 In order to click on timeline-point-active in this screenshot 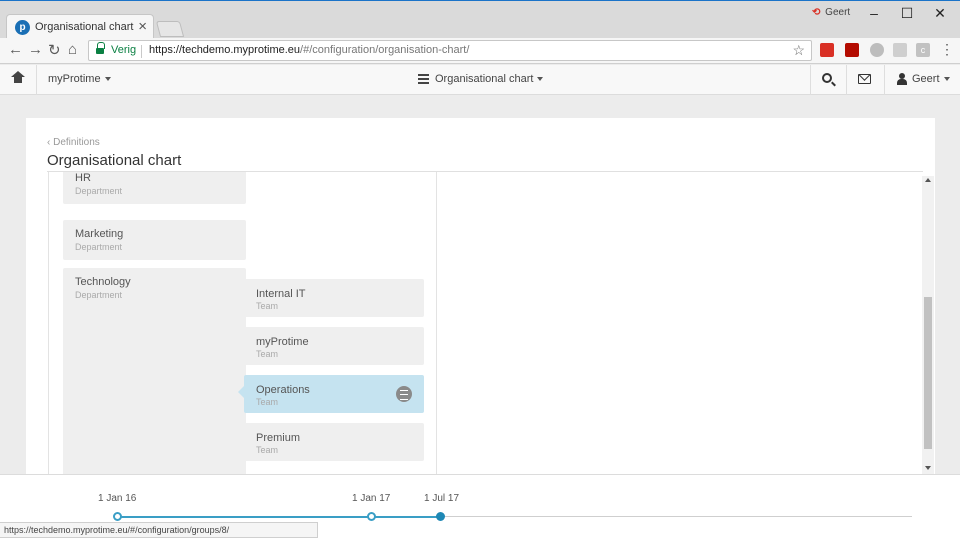, I will do `click(440, 516)`.